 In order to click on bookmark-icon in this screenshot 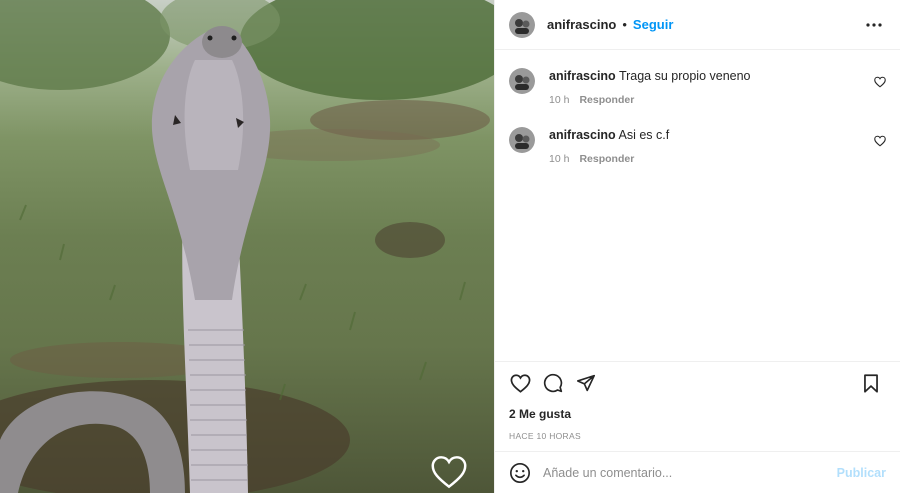, I will do `click(871, 383)`.